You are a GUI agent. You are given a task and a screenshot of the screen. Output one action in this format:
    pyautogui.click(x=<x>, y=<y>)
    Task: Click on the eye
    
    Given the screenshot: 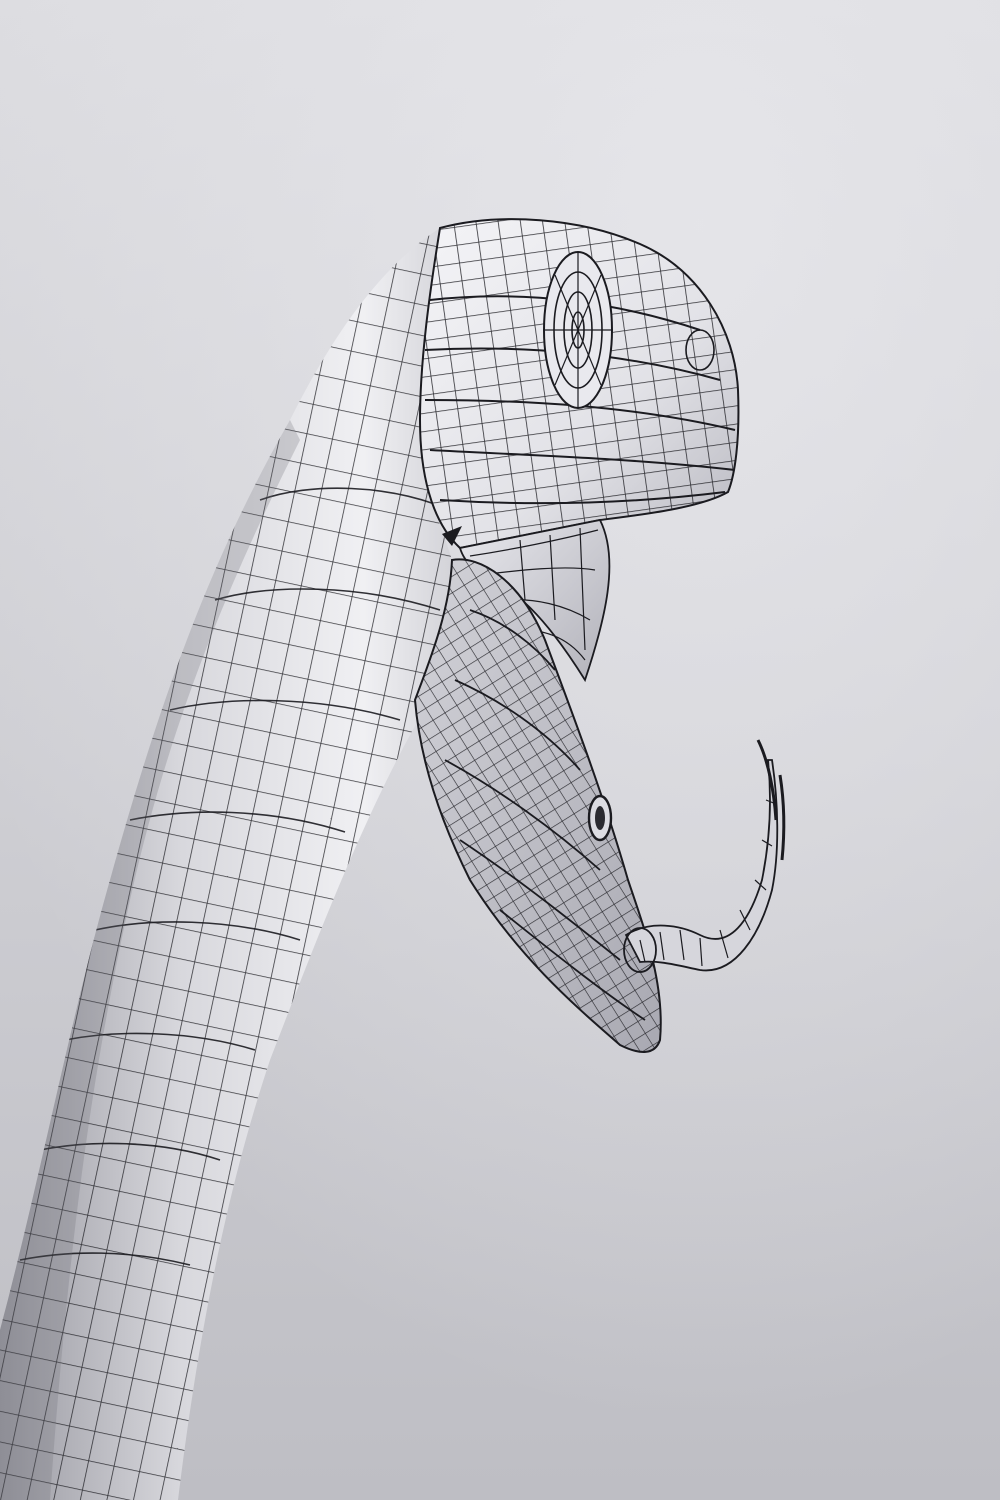 What is the action you would take?
    pyautogui.click(x=578, y=330)
    